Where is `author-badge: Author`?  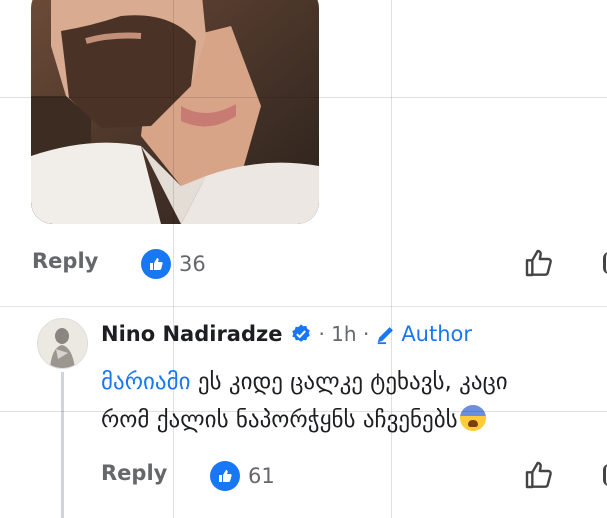 author-badge: Author is located at coordinates (423, 334).